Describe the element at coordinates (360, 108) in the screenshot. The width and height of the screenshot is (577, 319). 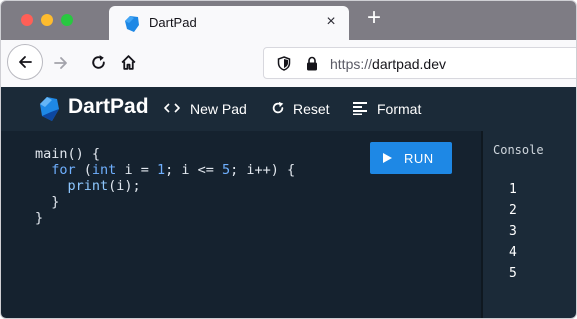
I see `align-lines-icon` at that location.